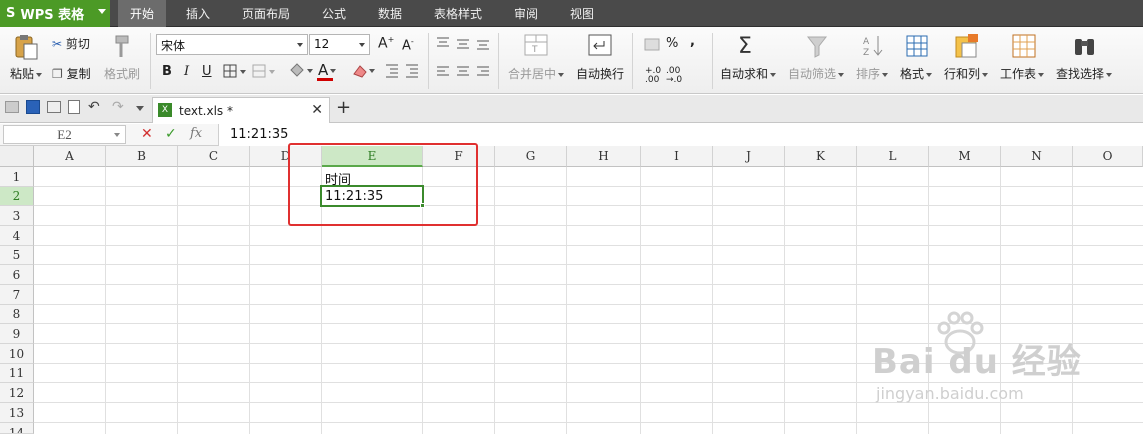 The image size is (1143, 434). I want to click on font-color-button: A, so click(327, 70).